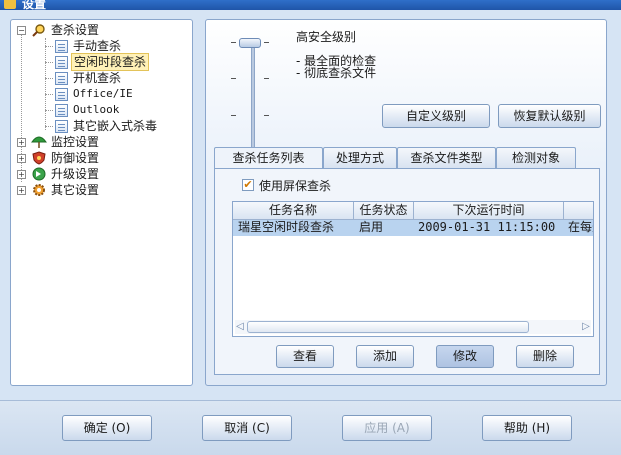  Describe the element at coordinates (39, 158) in the screenshot. I see `shield-icon` at that location.